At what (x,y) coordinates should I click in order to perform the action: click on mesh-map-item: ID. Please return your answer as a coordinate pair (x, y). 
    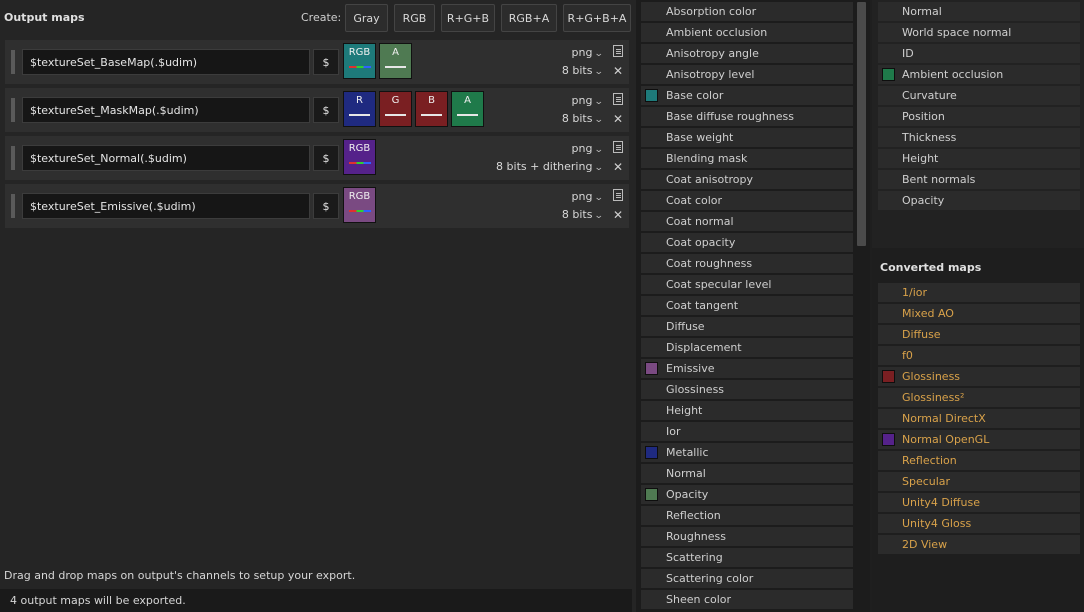
    Looking at the image, I should click on (979, 53).